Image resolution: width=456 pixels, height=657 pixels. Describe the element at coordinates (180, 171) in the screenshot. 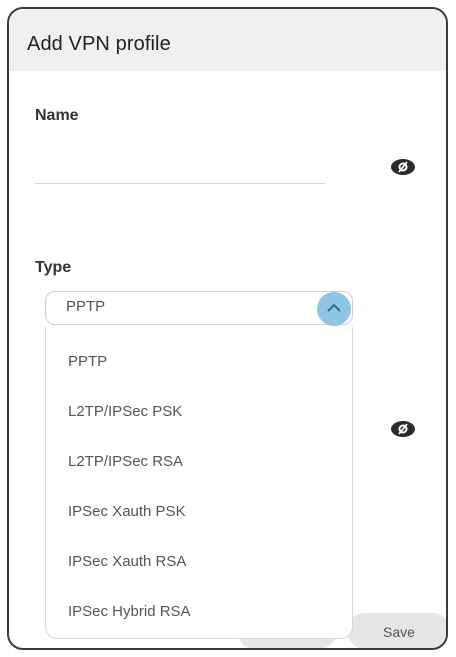

I see `name-input` at that location.